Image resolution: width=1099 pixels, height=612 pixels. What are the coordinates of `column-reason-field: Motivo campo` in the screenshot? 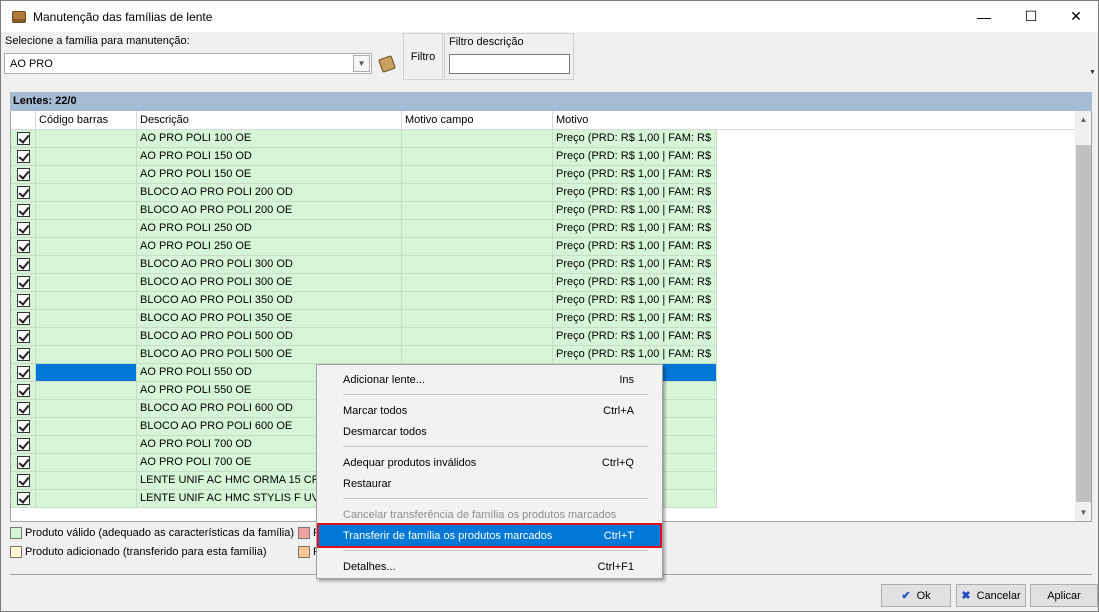 It's located at (477, 120).